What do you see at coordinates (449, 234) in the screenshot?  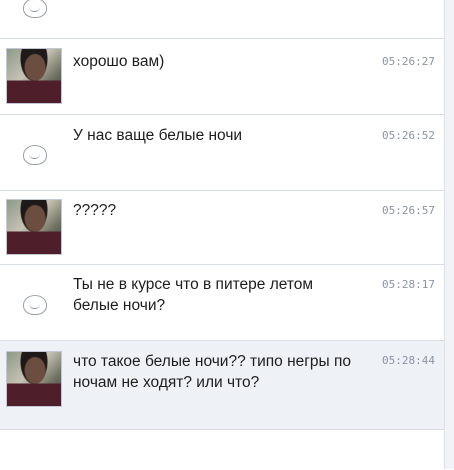 I see `scrollbar` at bounding box center [449, 234].